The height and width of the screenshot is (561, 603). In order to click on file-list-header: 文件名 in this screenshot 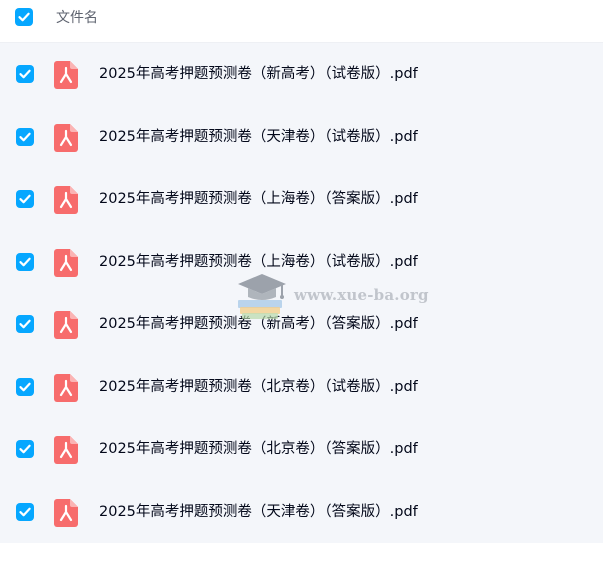, I will do `click(301, 21)`.